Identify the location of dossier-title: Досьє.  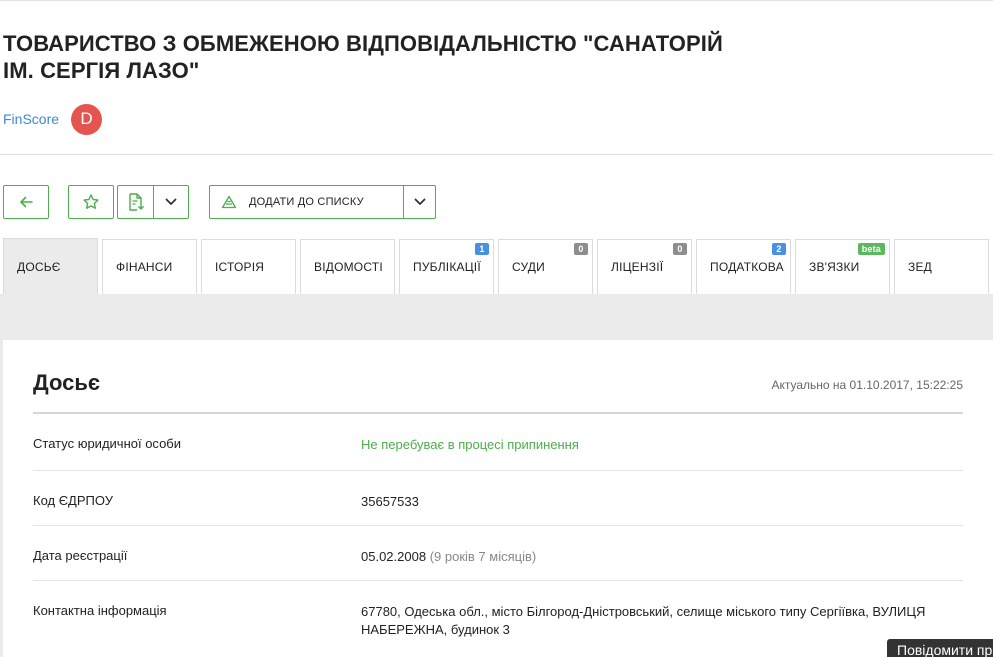
(66, 382).